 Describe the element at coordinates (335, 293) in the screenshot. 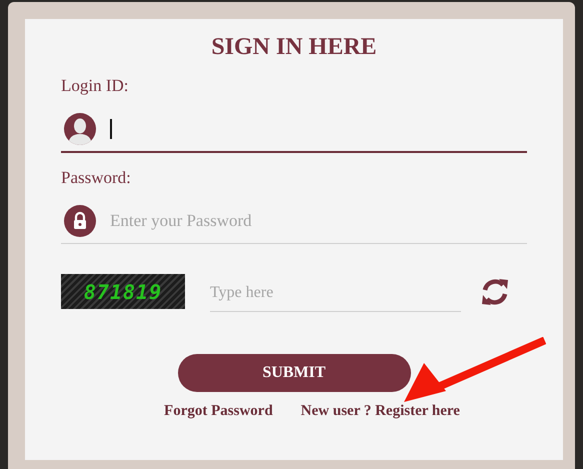

I see `captcha-field: Type here` at that location.